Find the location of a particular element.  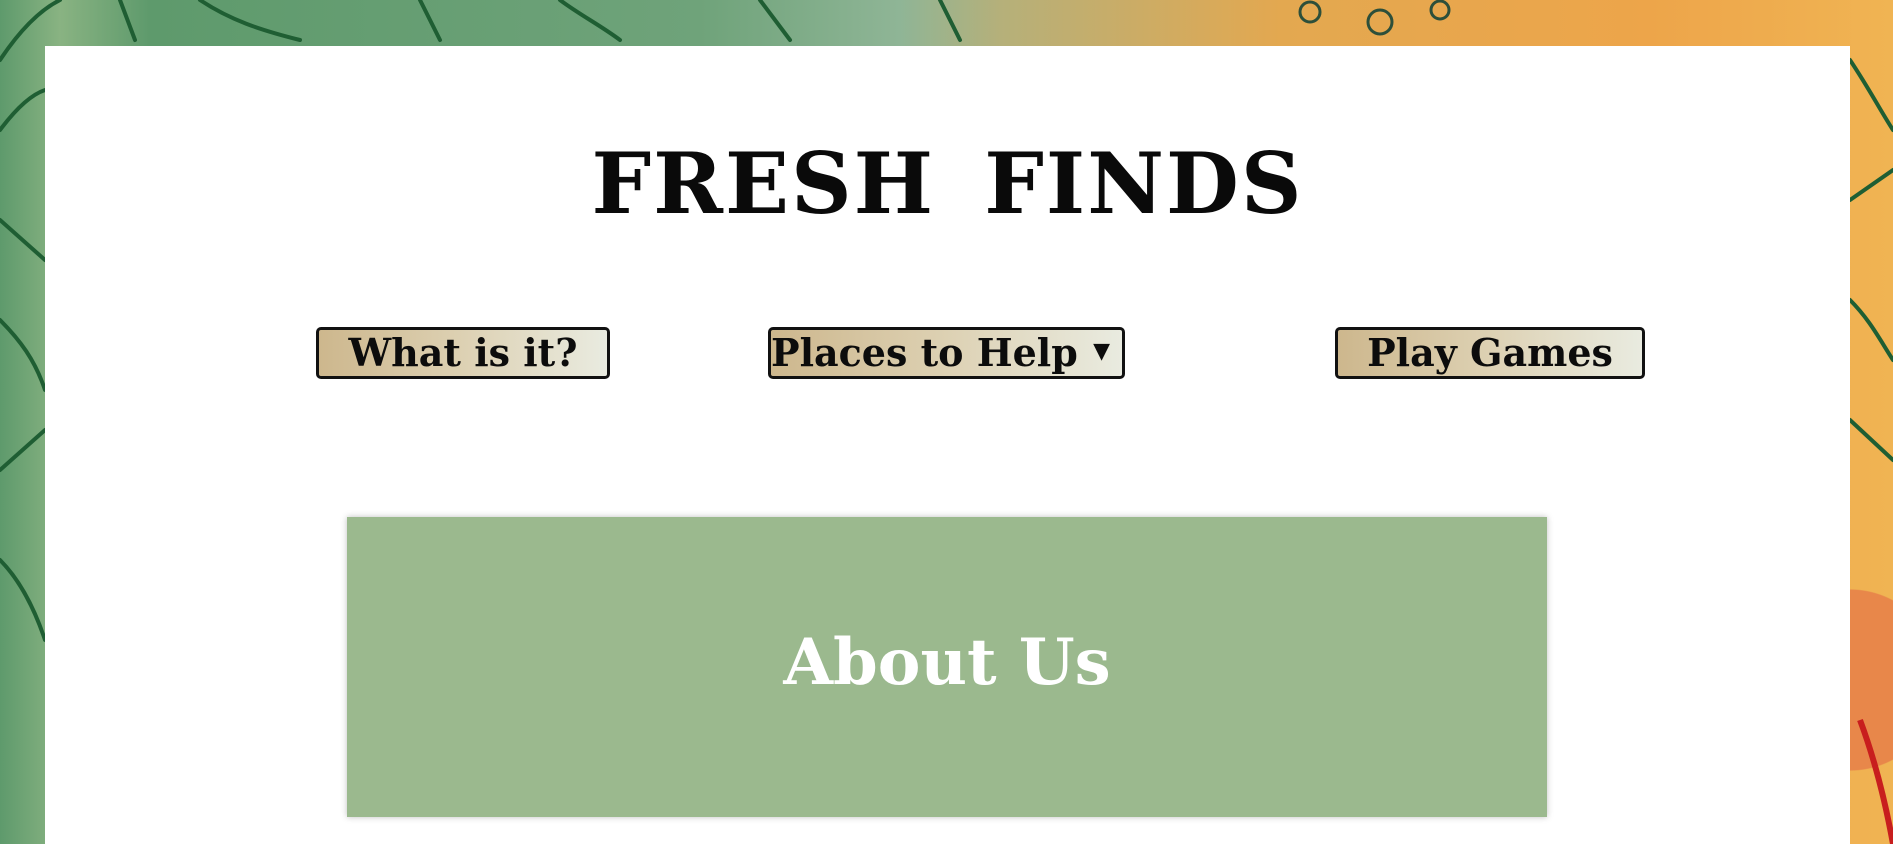

site-title: FRESH FINDS is located at coordinates (947, 183).